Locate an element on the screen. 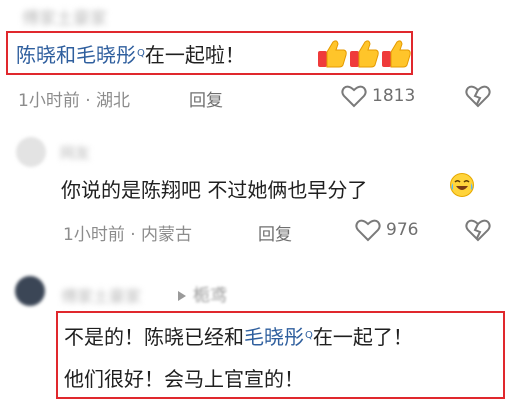  comment-text-line: 他们很好！会马上官宣的！ is located at coordinates (184, 379).